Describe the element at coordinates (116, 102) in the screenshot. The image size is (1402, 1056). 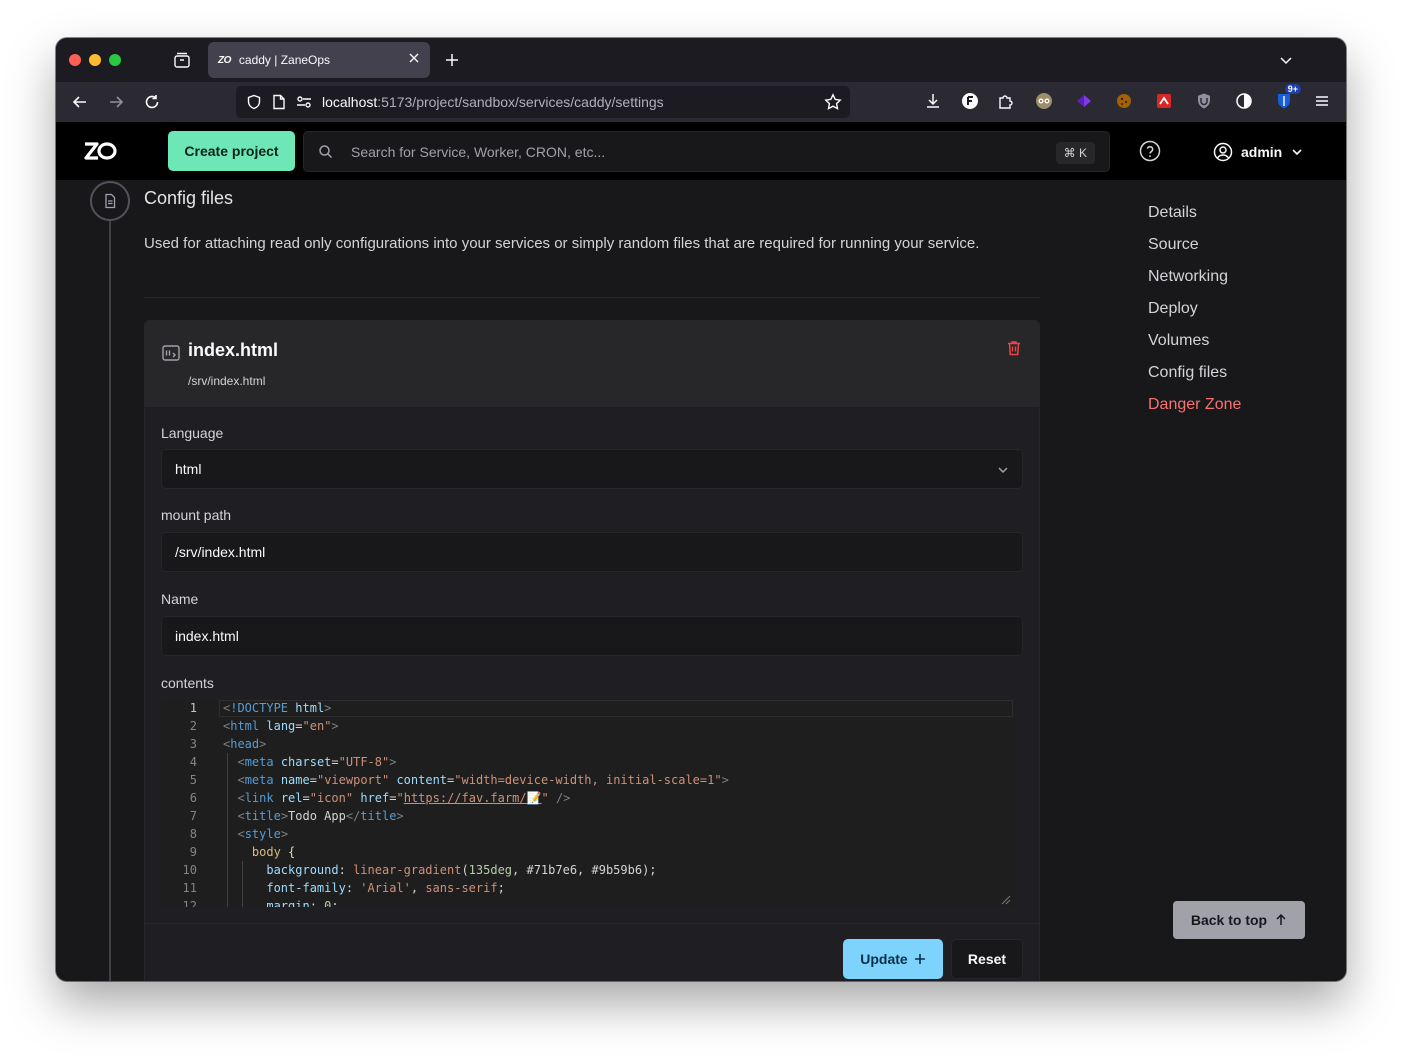
I see `forward-arrow-icon` at that location.